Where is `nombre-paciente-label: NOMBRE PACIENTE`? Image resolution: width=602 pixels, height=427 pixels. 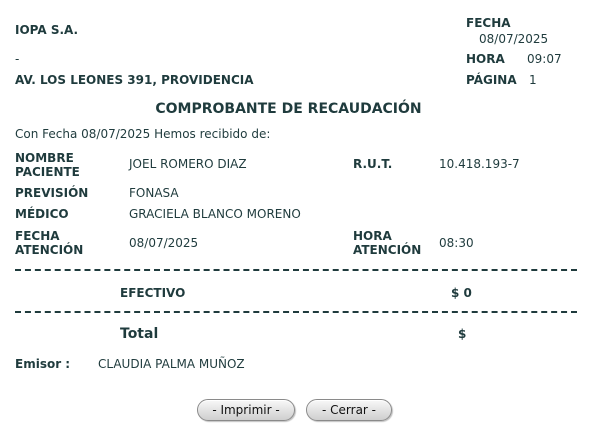 nombre-paciente-label: NOMBRE PACIENTE is located at coordinates (47, 165).